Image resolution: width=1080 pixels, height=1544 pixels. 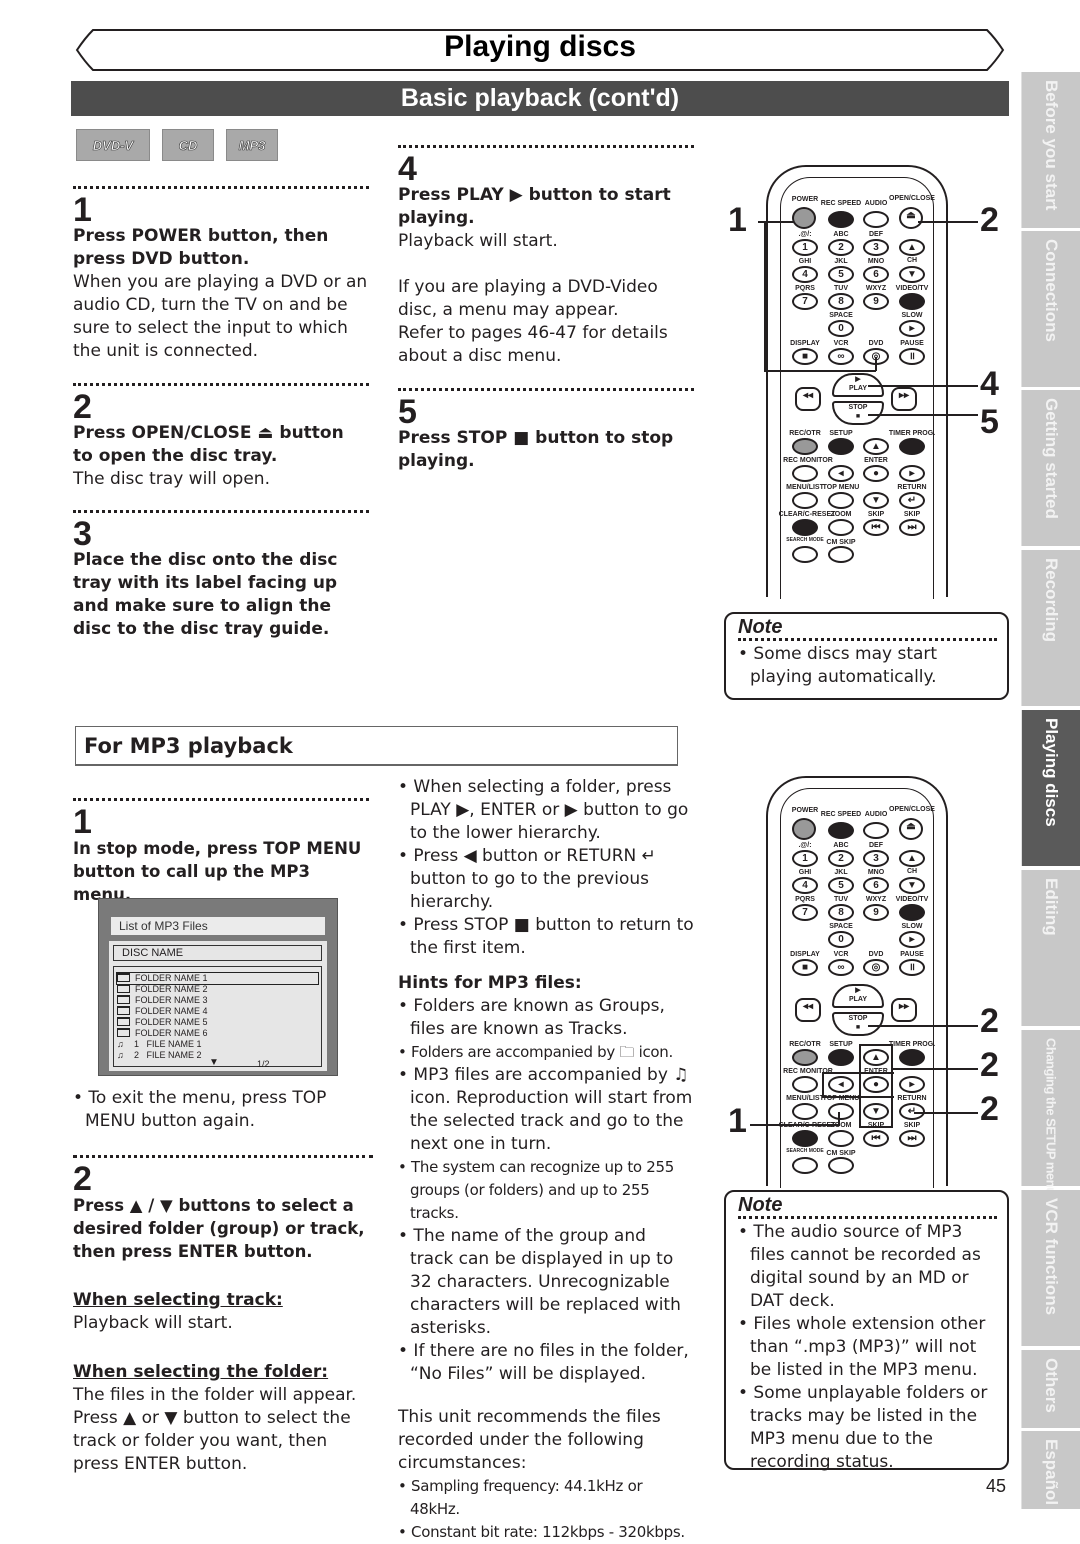 What do you see at coordinates (153, 1323) in the screenshot?
I see `track-description: Playback will start.` at bounding box center [153, 1323].